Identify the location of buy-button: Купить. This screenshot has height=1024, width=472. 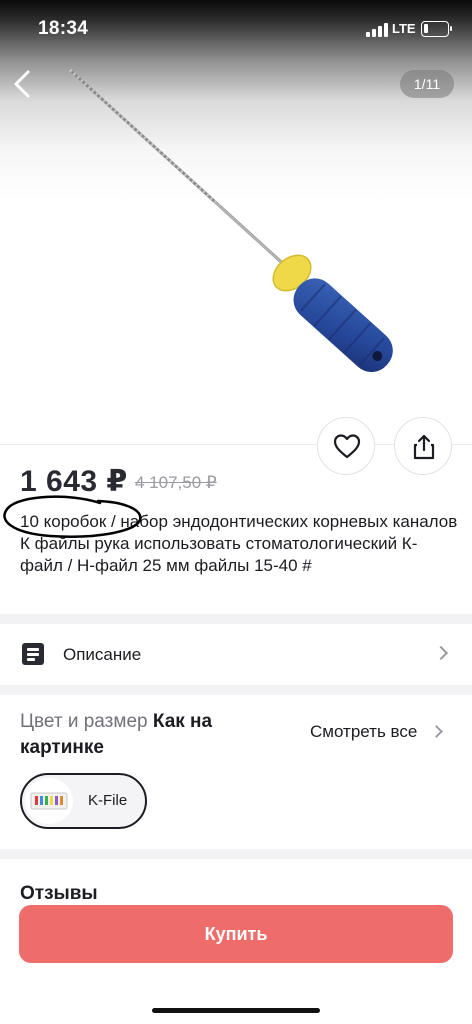
(236, 934).